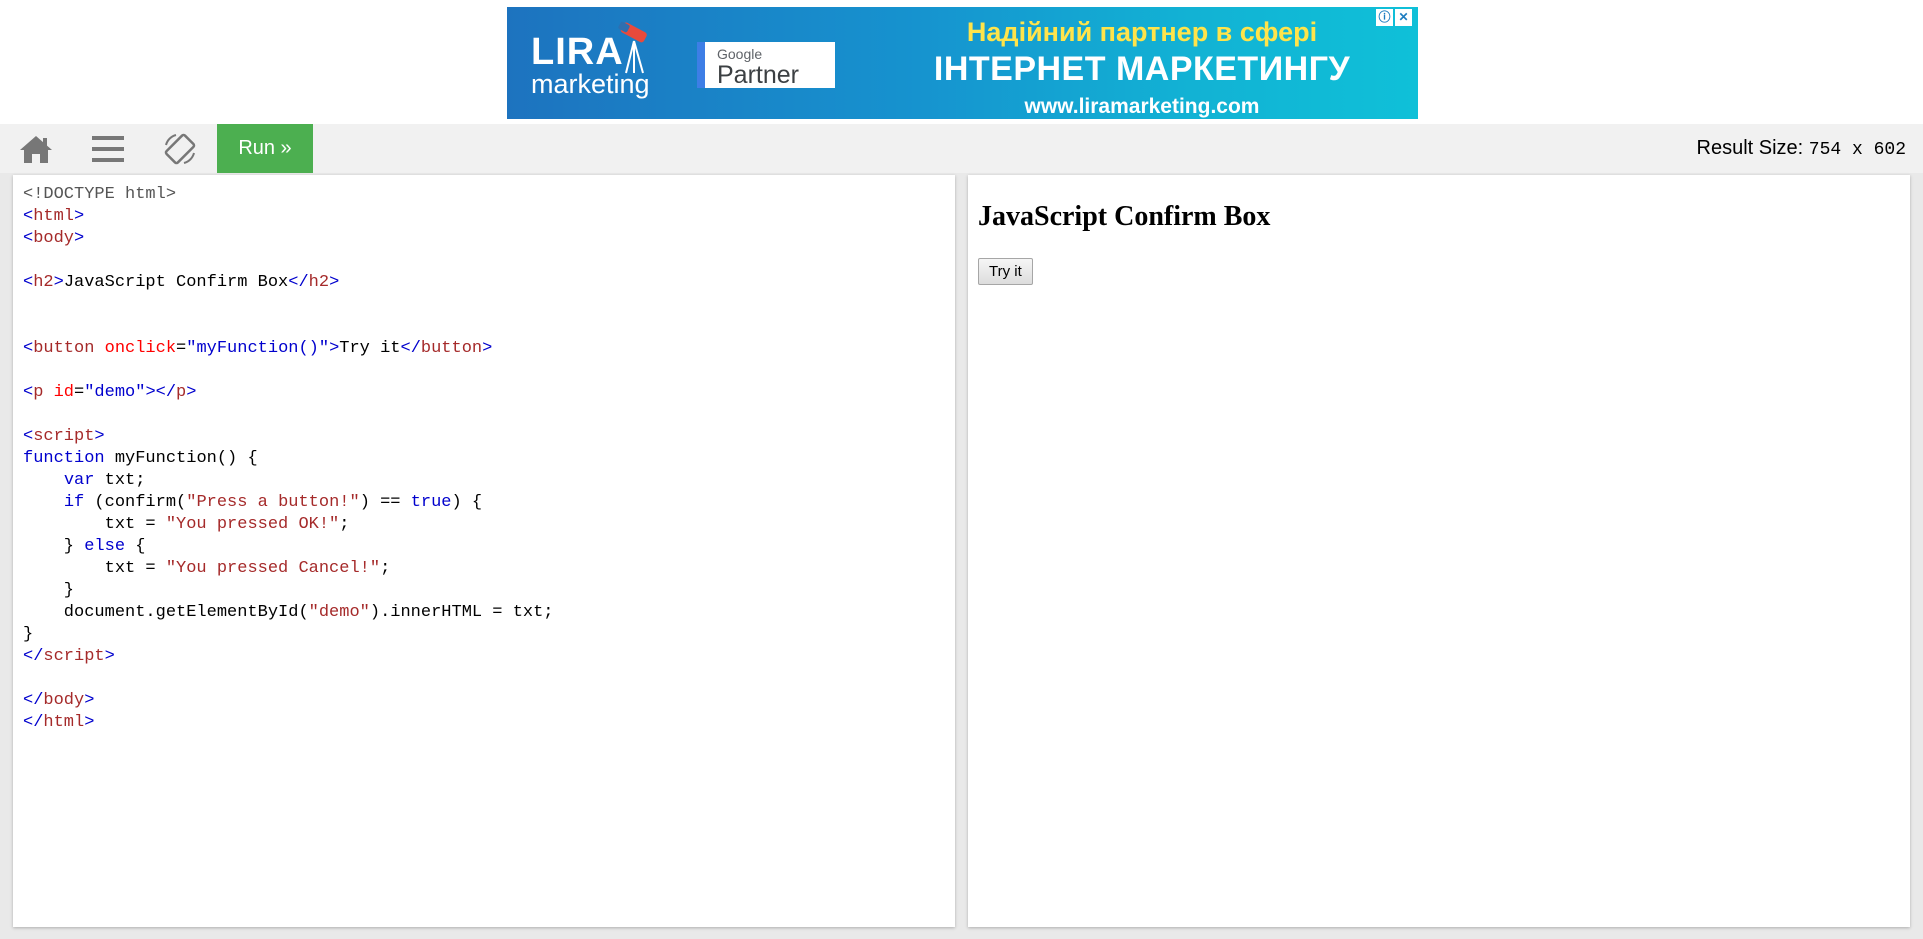 The image size is (1923, 939). What do you see at coordinates (489, 701) in the screenshot?
I see `code-line: </body>` at bounding box center [489, 701].